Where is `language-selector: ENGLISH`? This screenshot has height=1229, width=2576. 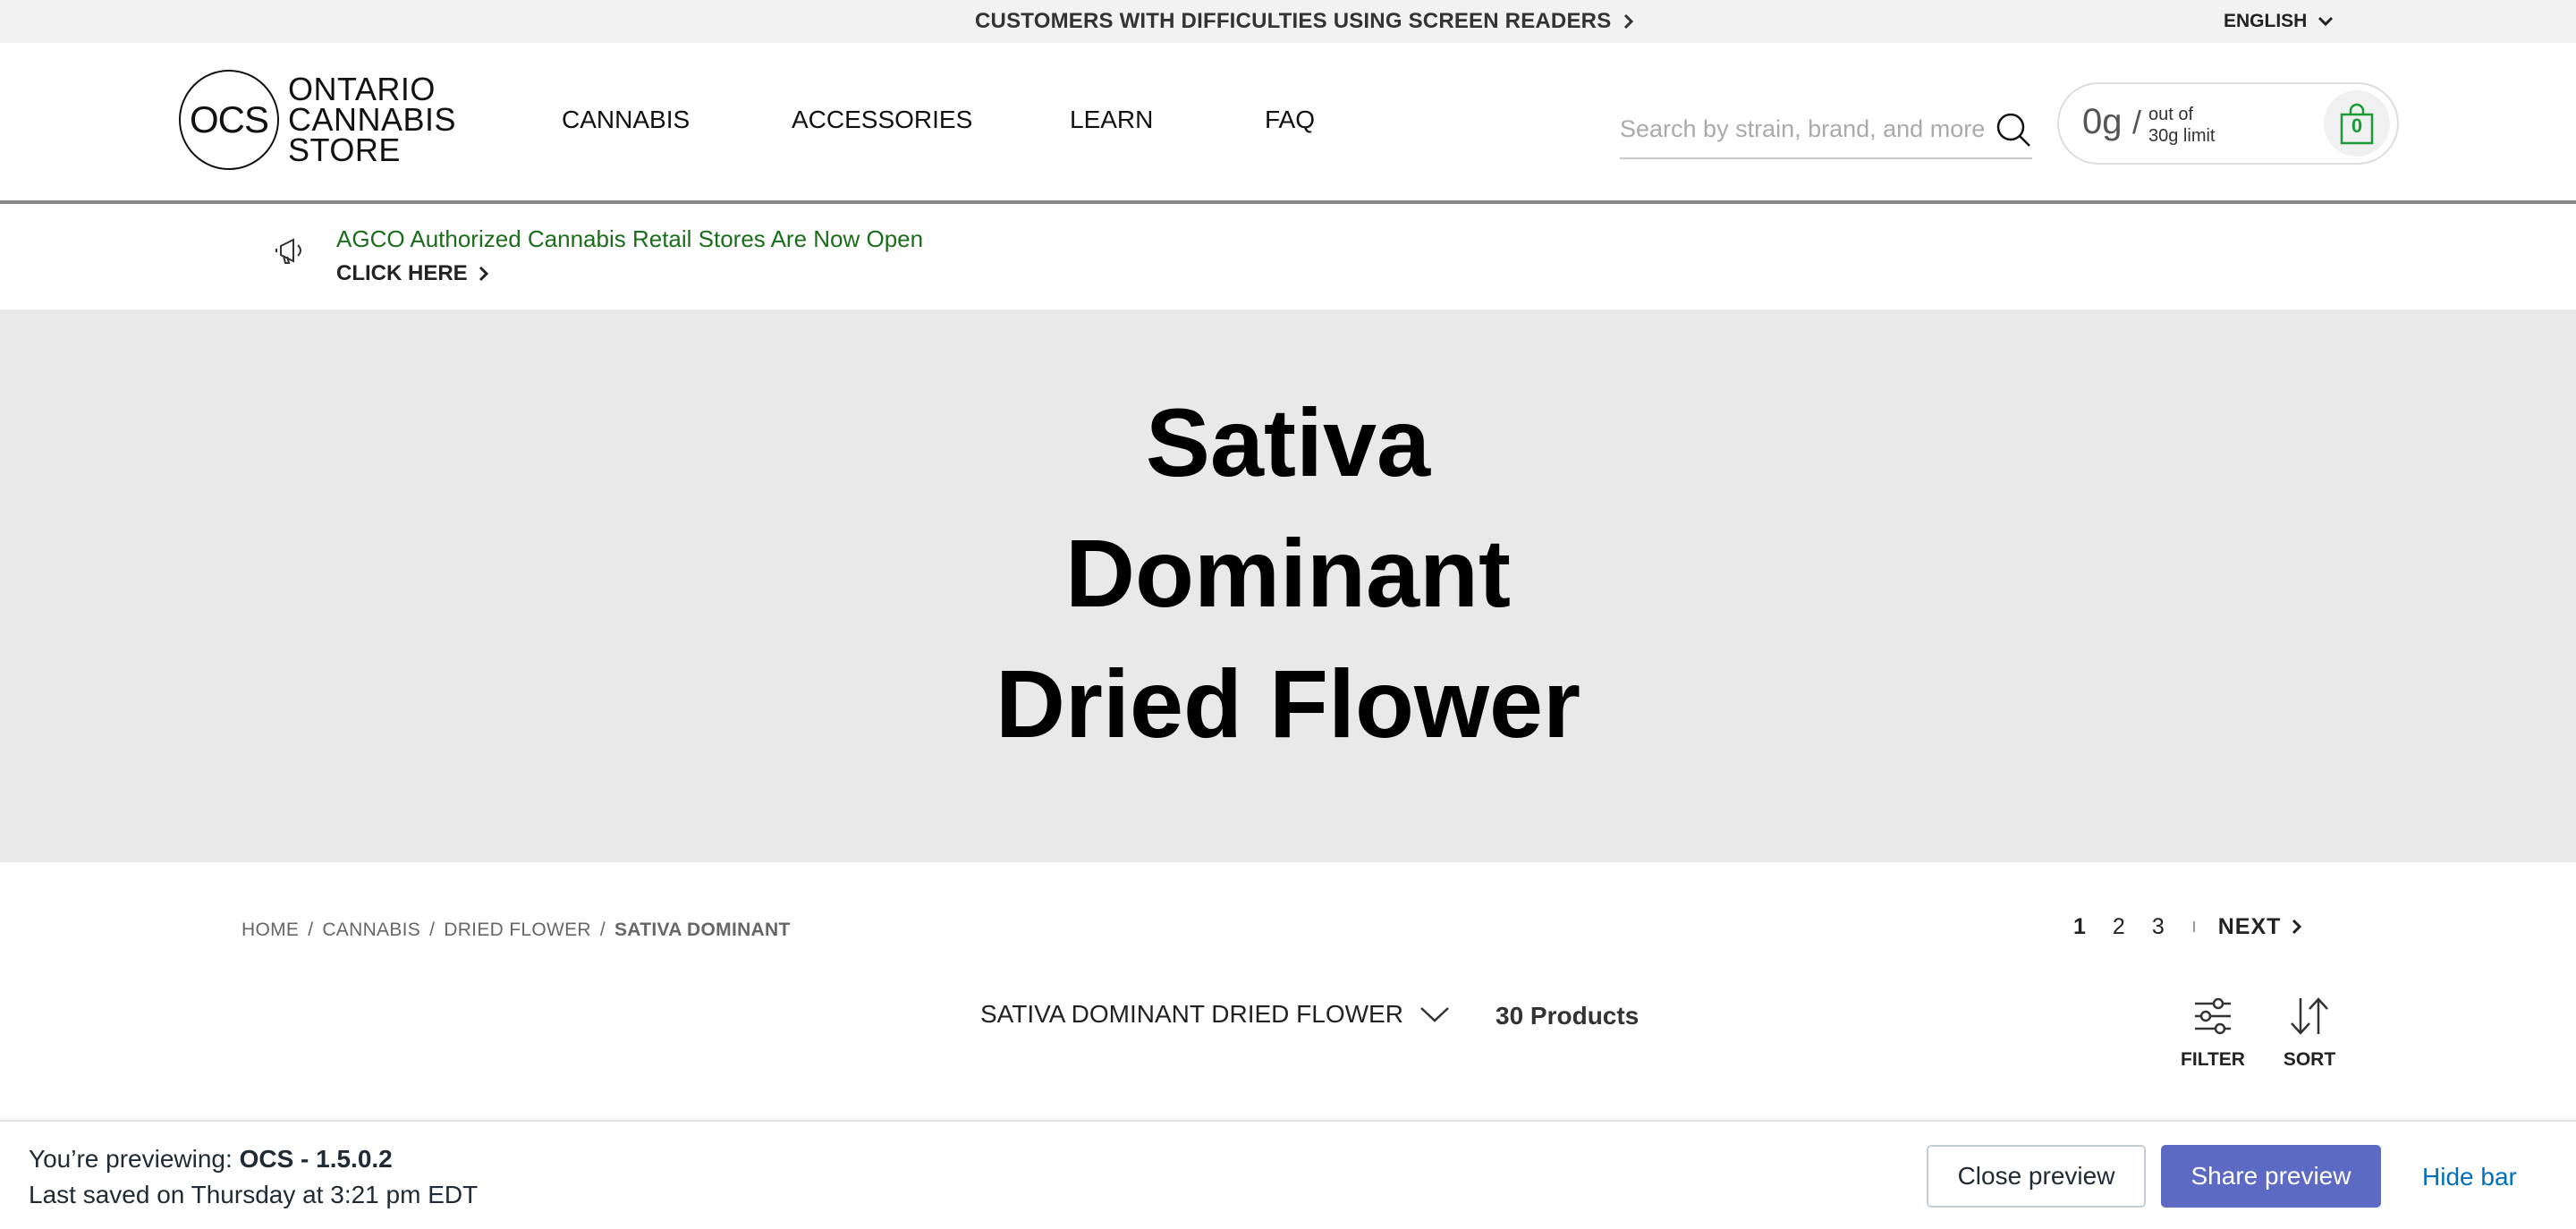
language-selector: ENGLISH is located at coordinates (2279, 21).